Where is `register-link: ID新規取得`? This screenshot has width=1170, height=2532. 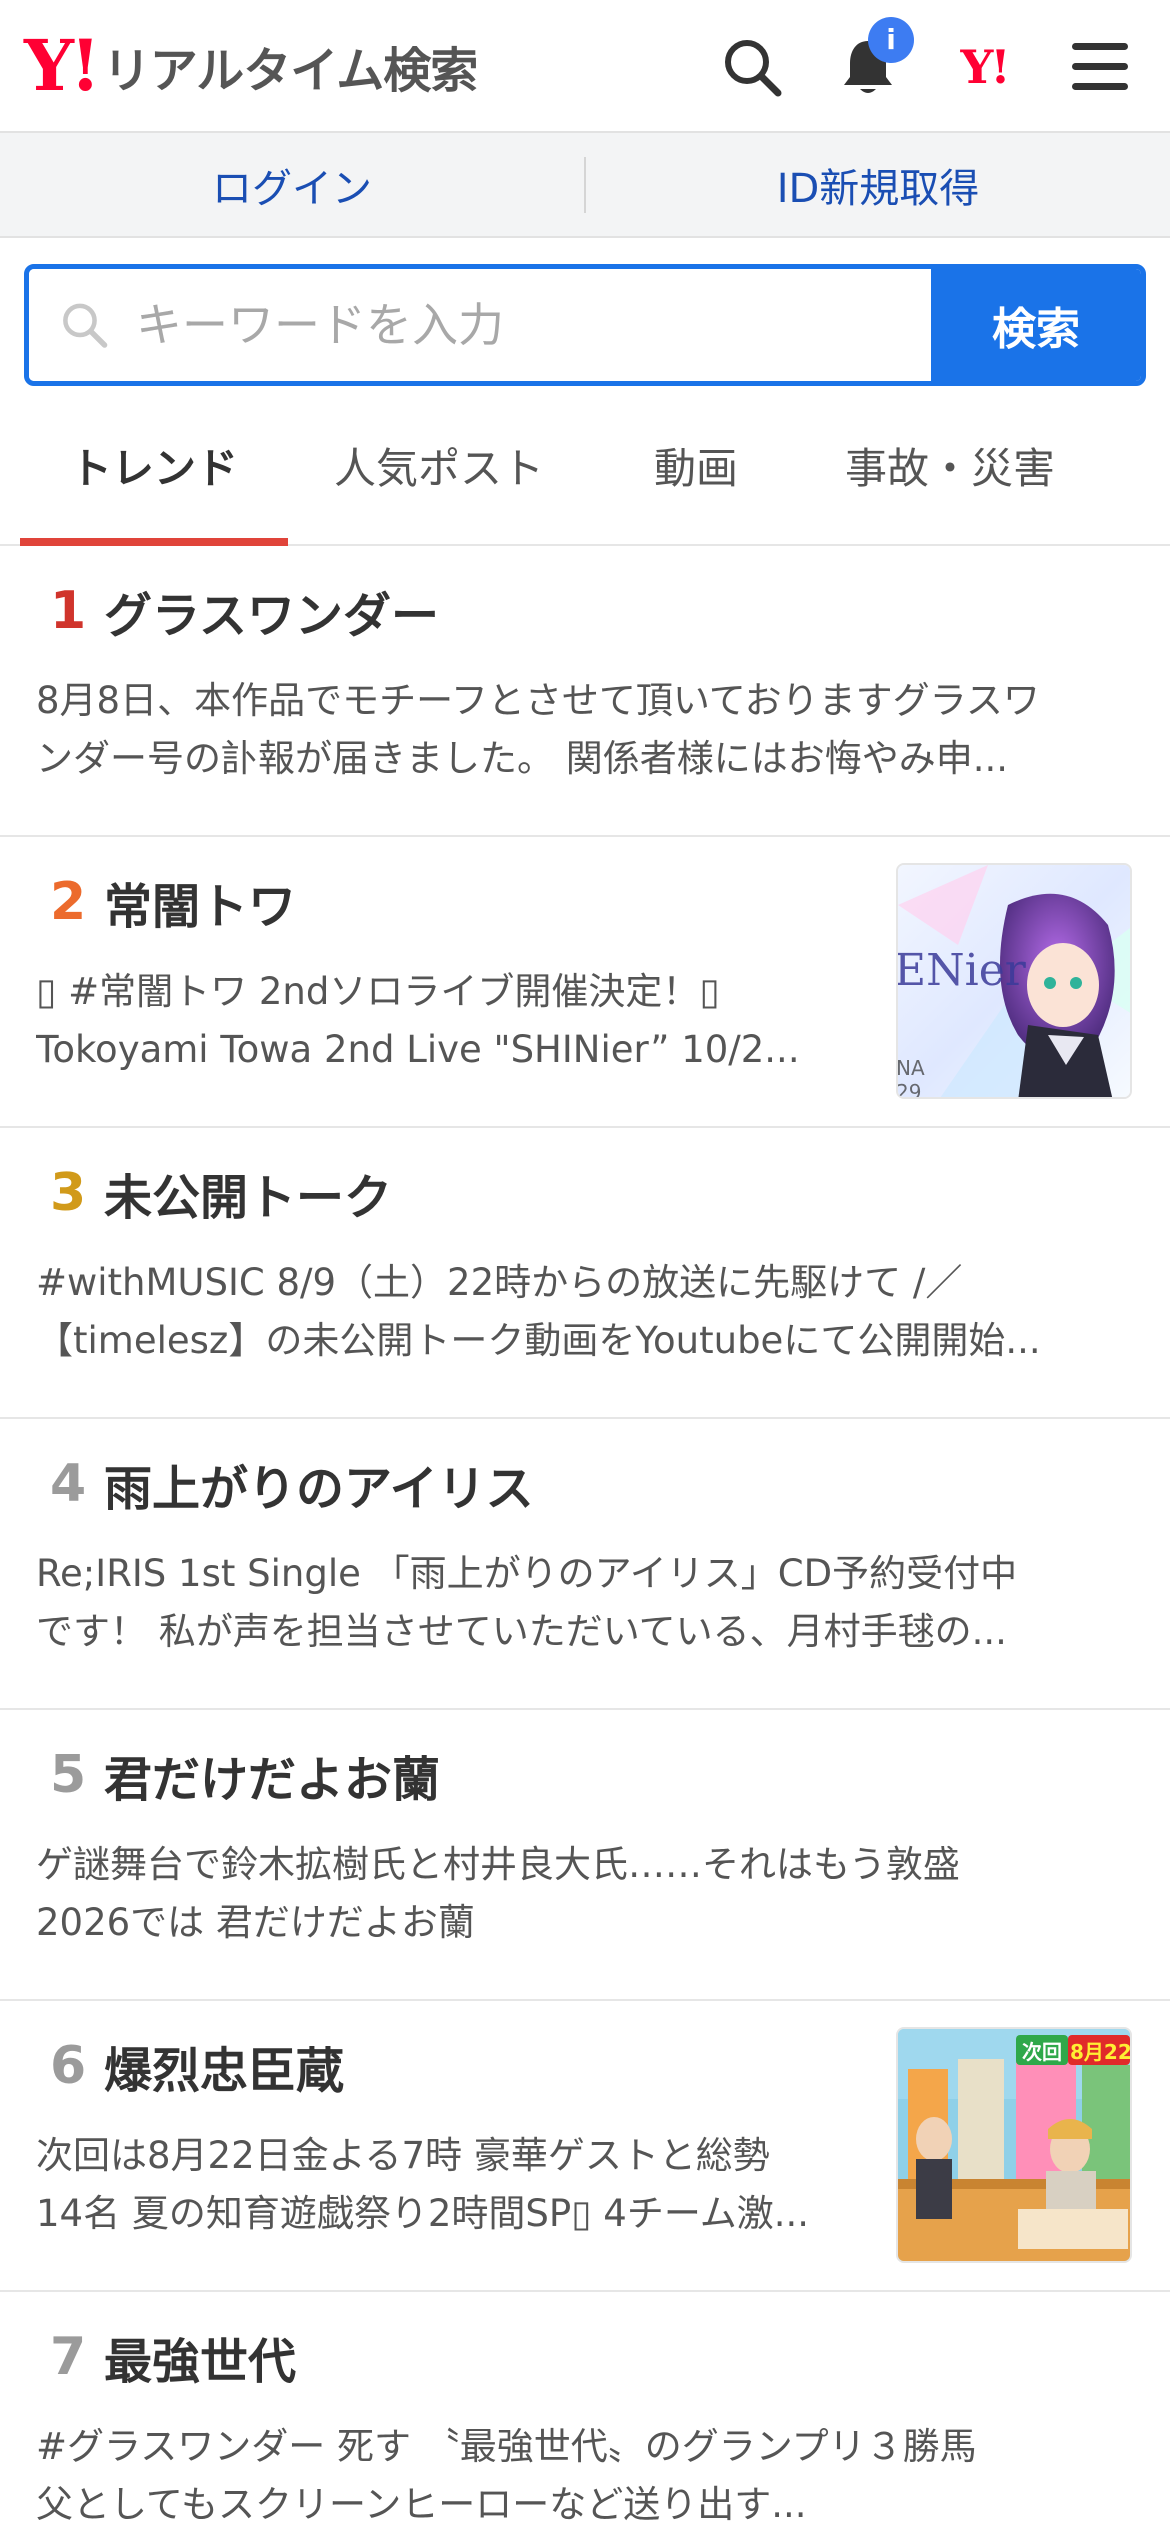 register-link: ID新規取得 is located at coordinates (878, 185).